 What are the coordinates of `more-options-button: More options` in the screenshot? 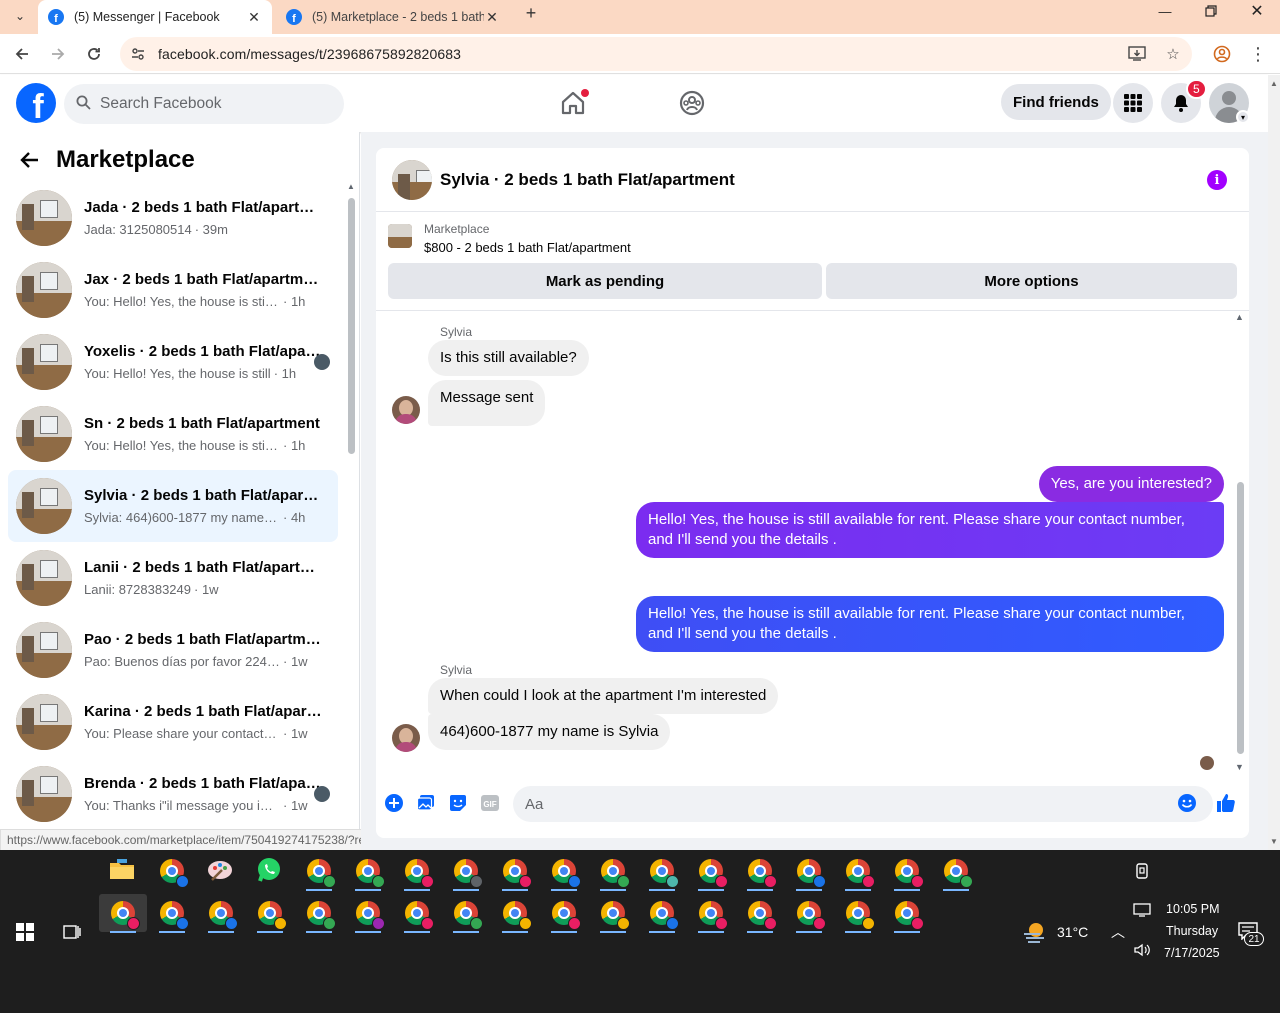 It's located at (1031, 281).